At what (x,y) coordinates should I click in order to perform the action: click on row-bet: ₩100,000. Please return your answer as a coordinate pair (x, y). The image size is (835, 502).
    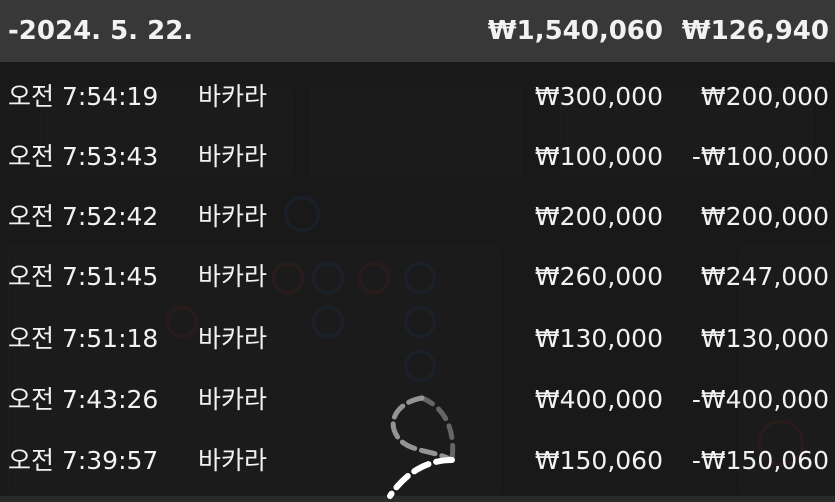
    Looking at the image, I should click on (598, 156).